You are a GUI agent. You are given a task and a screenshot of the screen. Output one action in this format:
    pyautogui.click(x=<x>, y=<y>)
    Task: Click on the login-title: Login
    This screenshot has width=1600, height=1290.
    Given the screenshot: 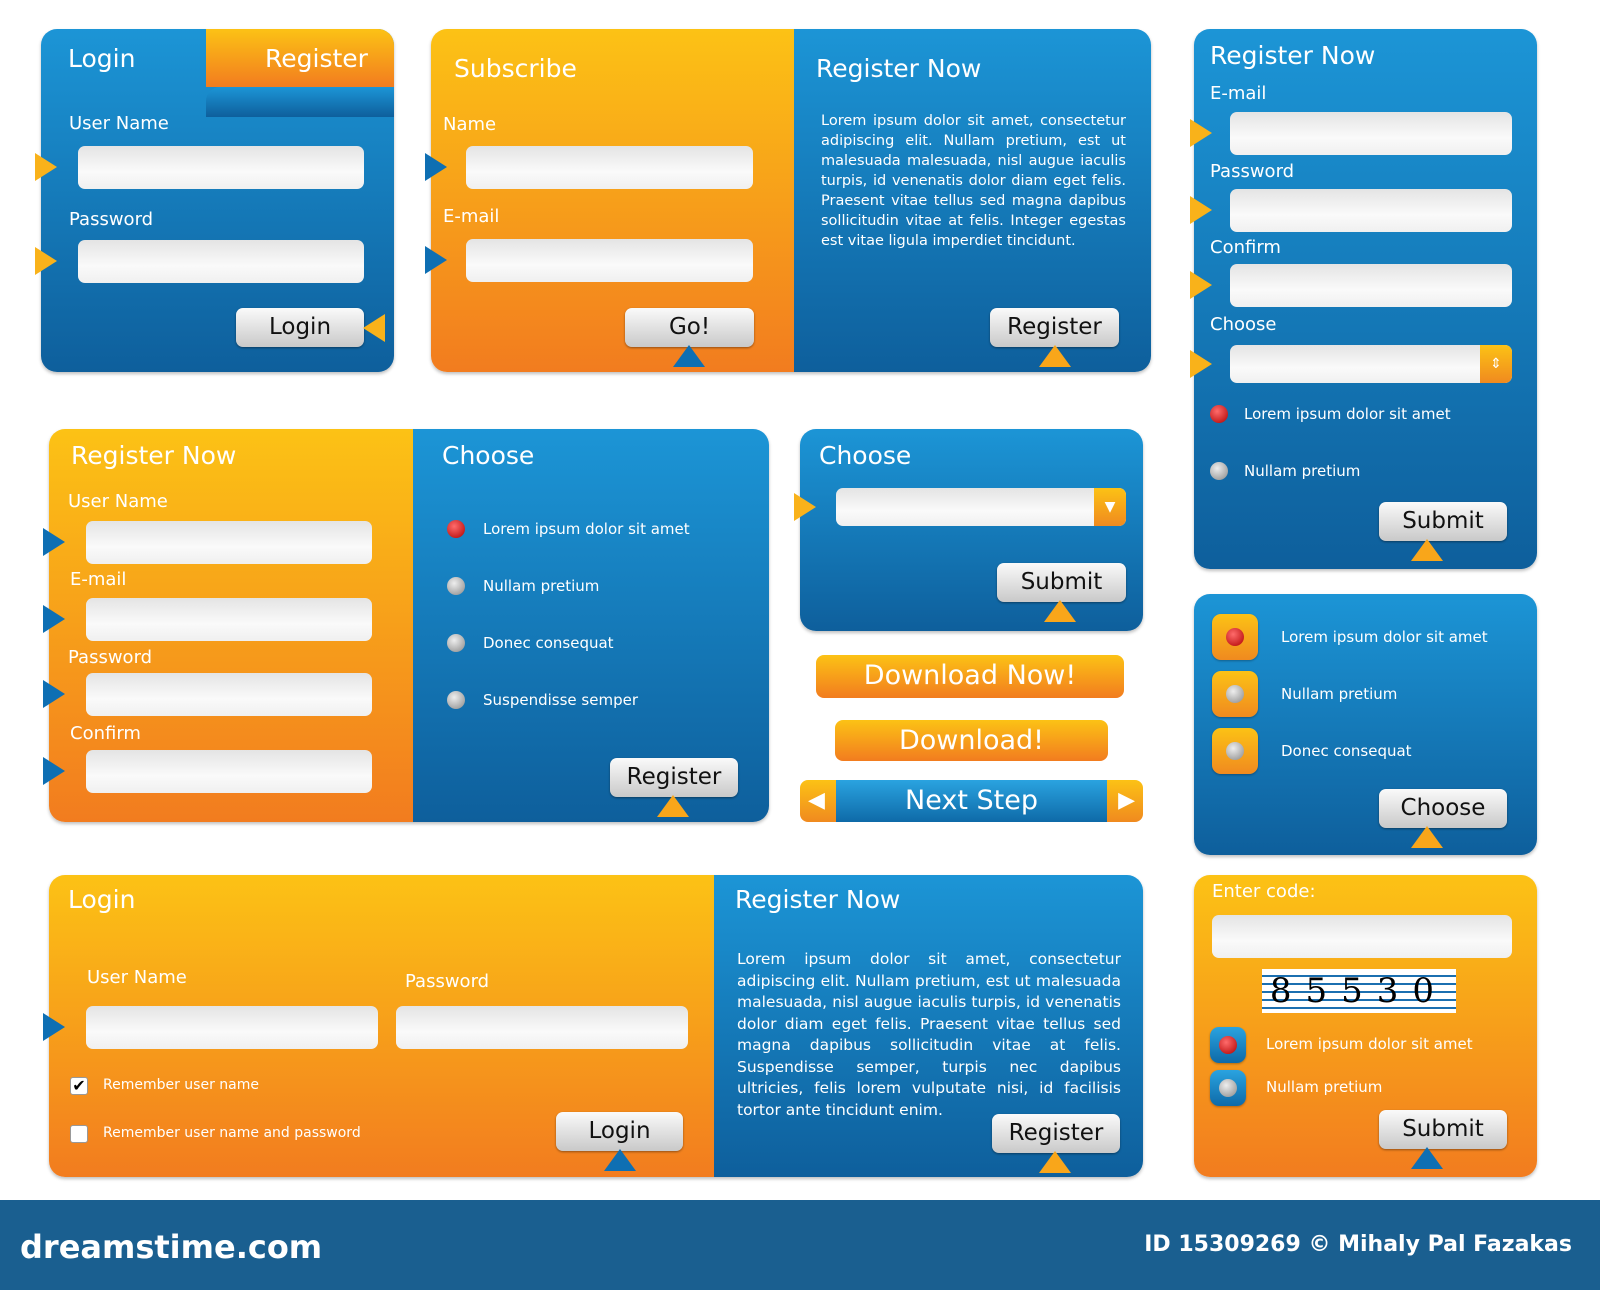 What is the action you would take?
    pyautogui.click(x=102, y=899)
    